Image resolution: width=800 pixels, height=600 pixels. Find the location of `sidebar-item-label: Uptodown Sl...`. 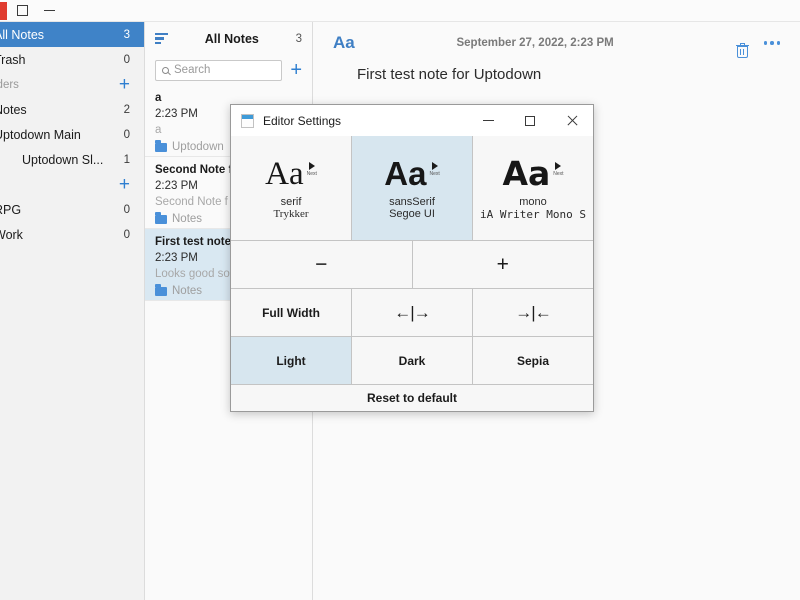

sidebar-item-label: Uptodown Sl... is located at coordinates (63, 159).